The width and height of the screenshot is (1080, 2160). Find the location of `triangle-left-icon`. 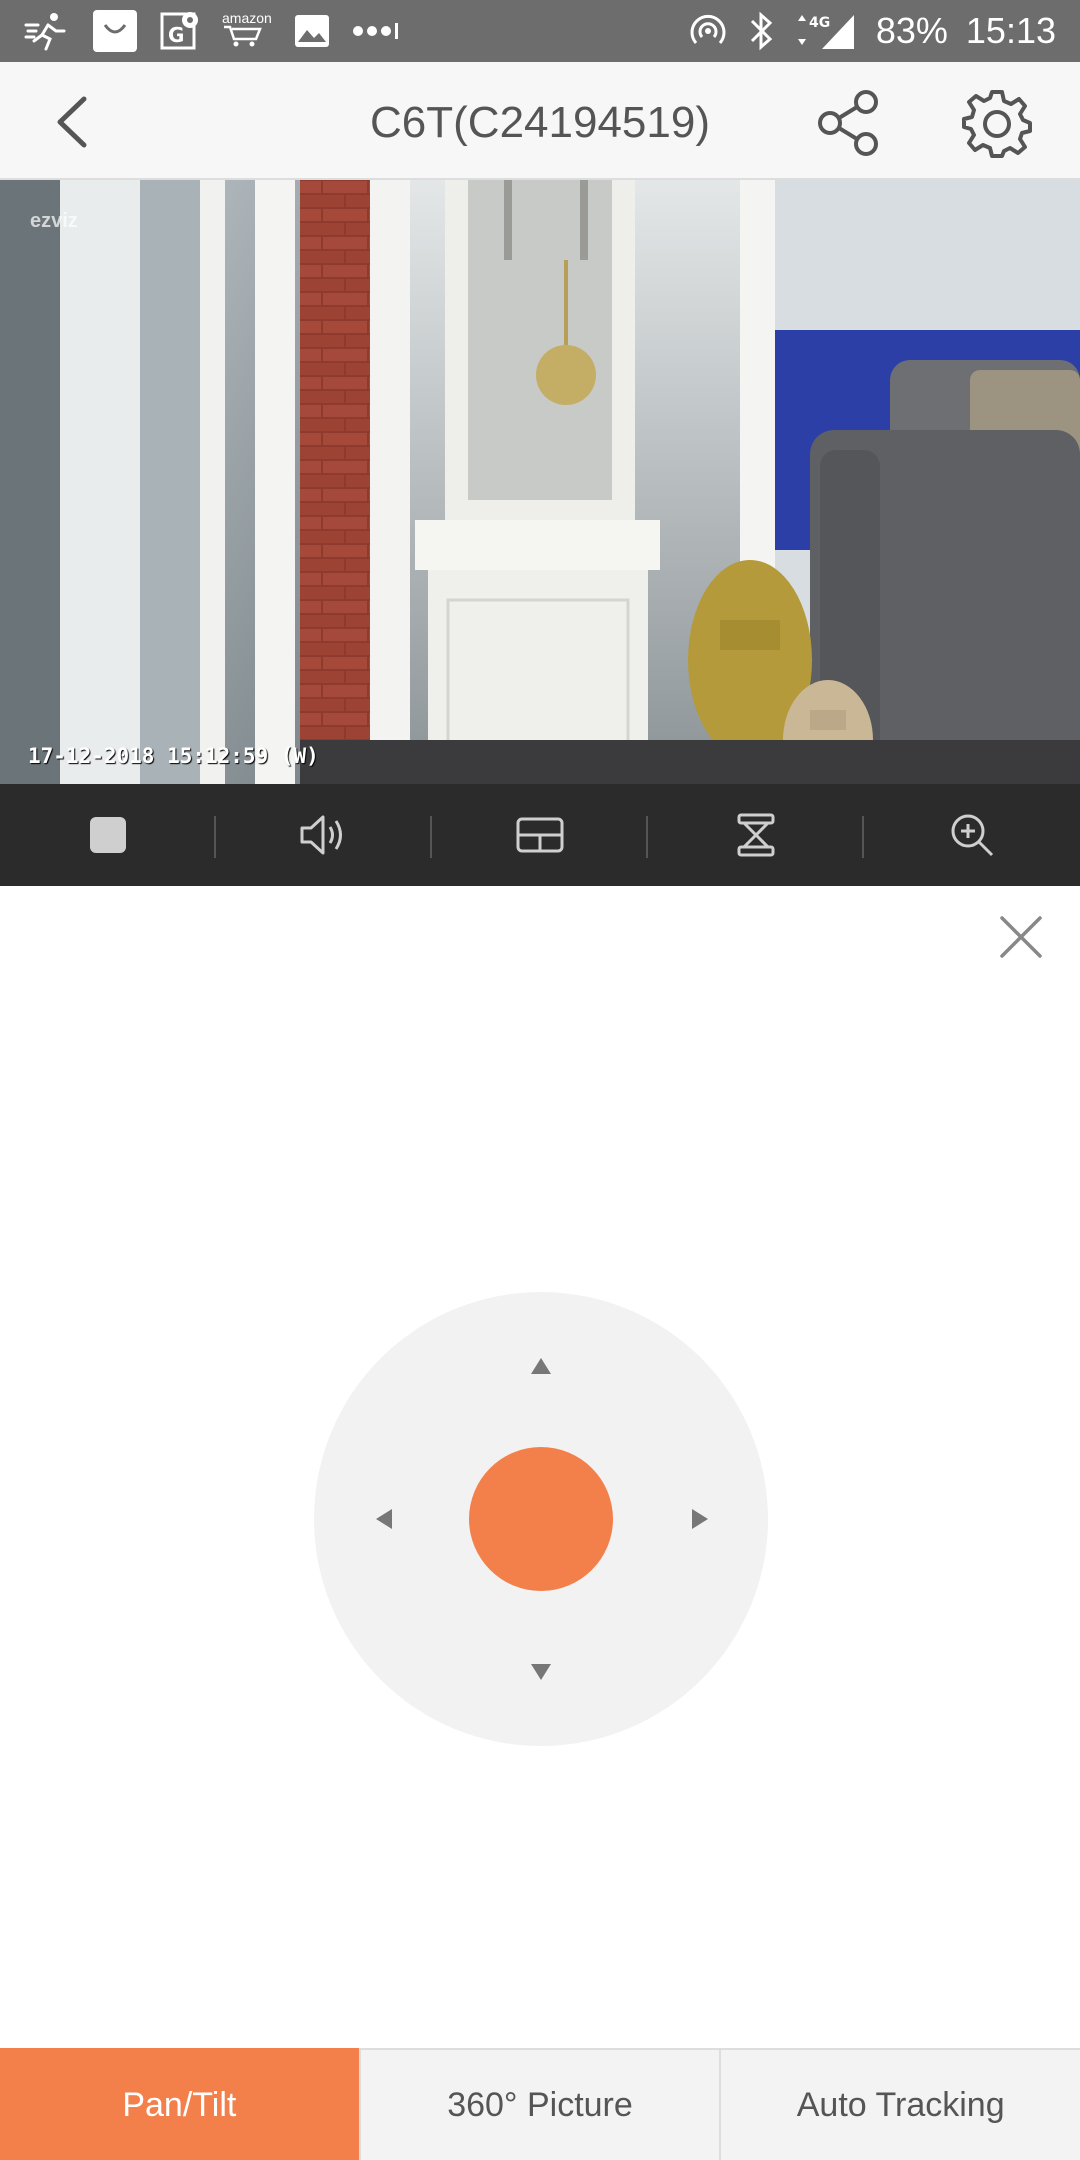

triangle-left-icon is located at coordinates (384, 1519).